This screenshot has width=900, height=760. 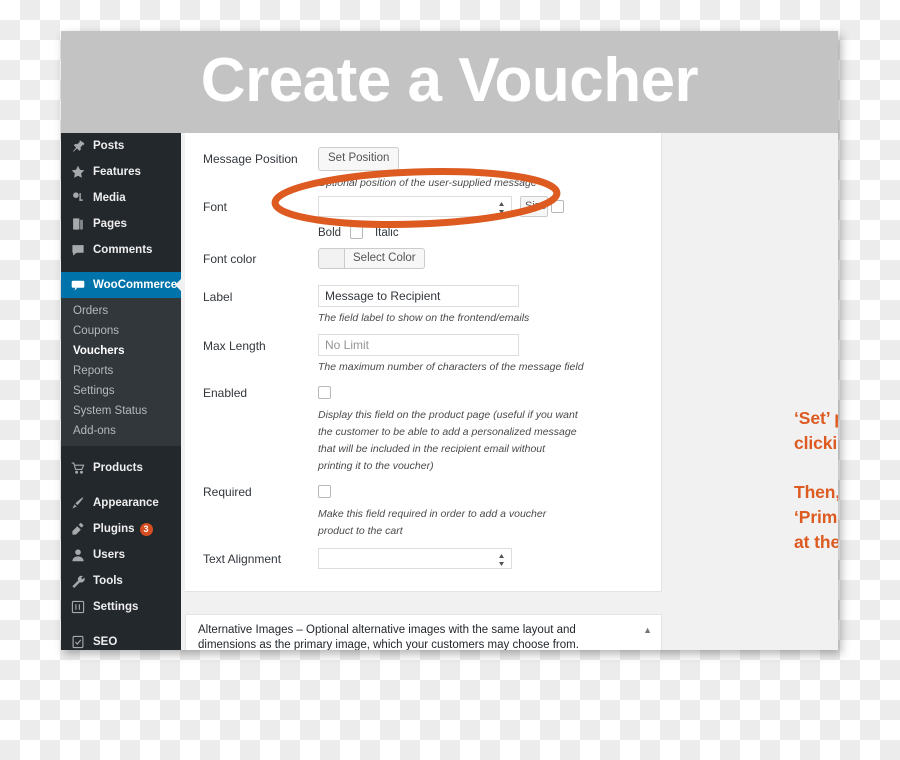 I want to click on plugins-update-badge: 3, so click(x=146, y=529).